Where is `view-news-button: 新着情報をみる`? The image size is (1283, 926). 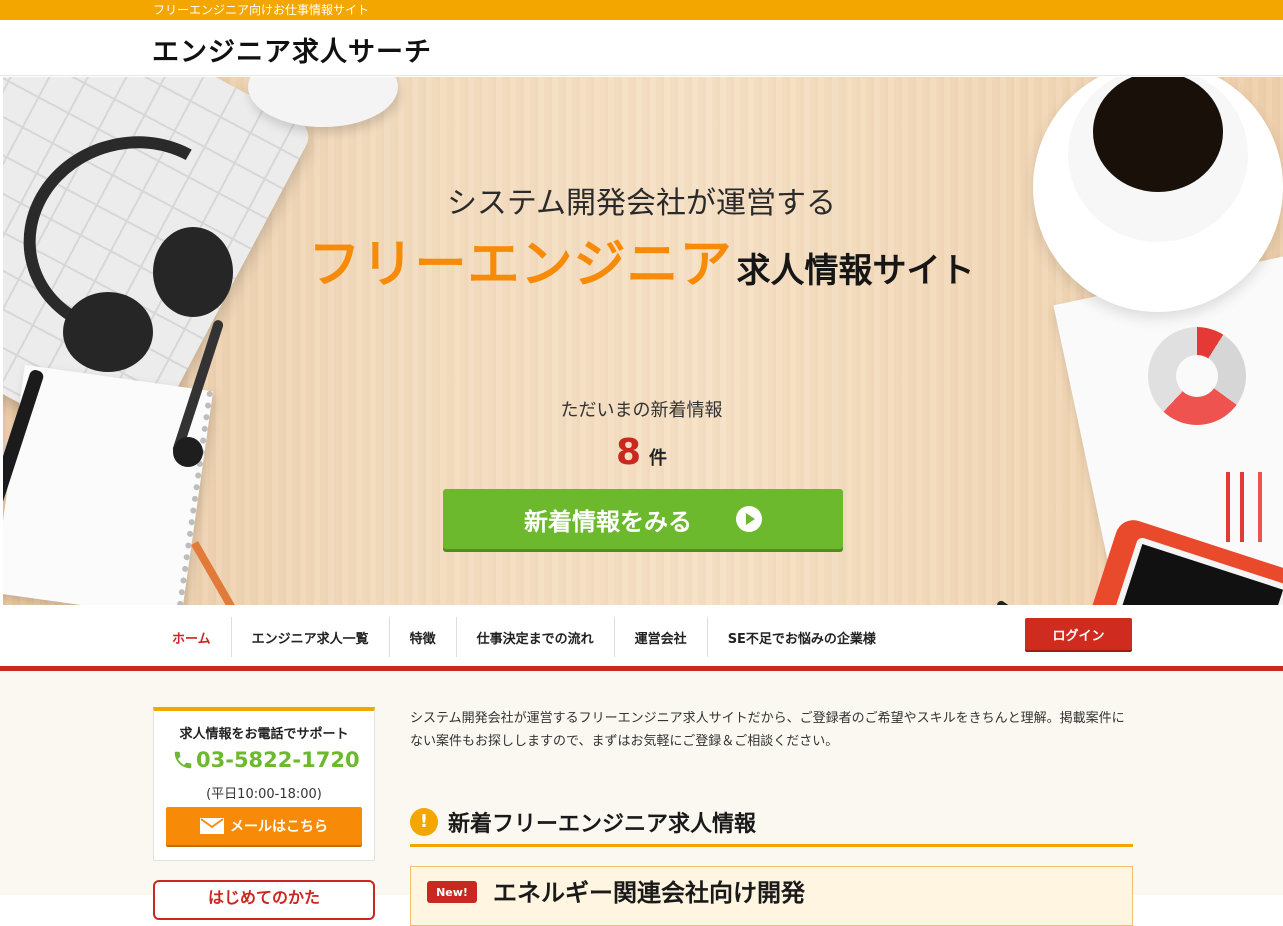 view-news-button: 新着情報をみる is located at coordinates (643, 519).